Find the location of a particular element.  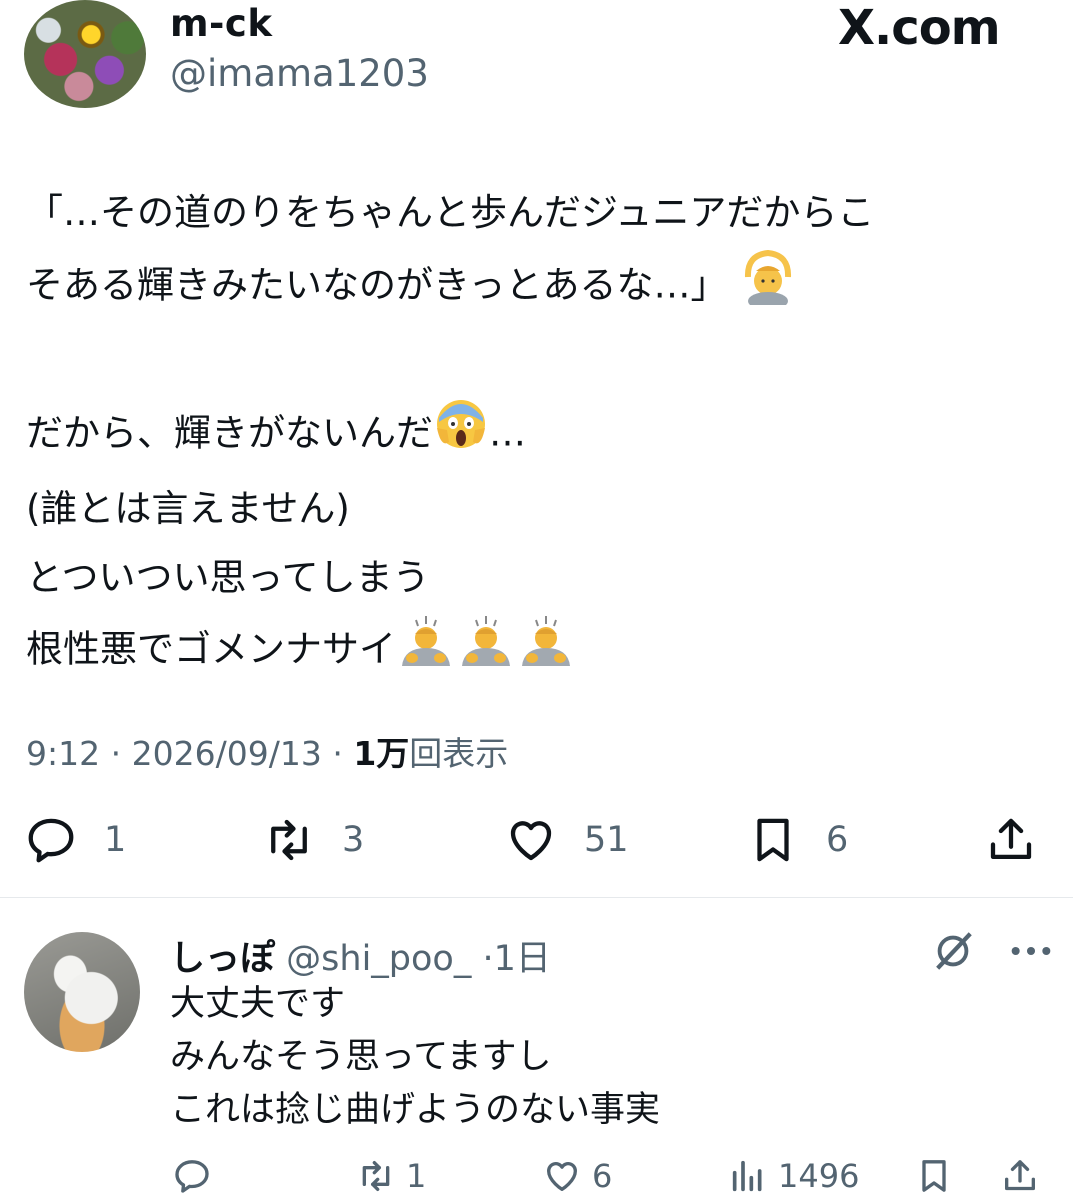

reply-share-button is located at coordinates (1020, 1176).